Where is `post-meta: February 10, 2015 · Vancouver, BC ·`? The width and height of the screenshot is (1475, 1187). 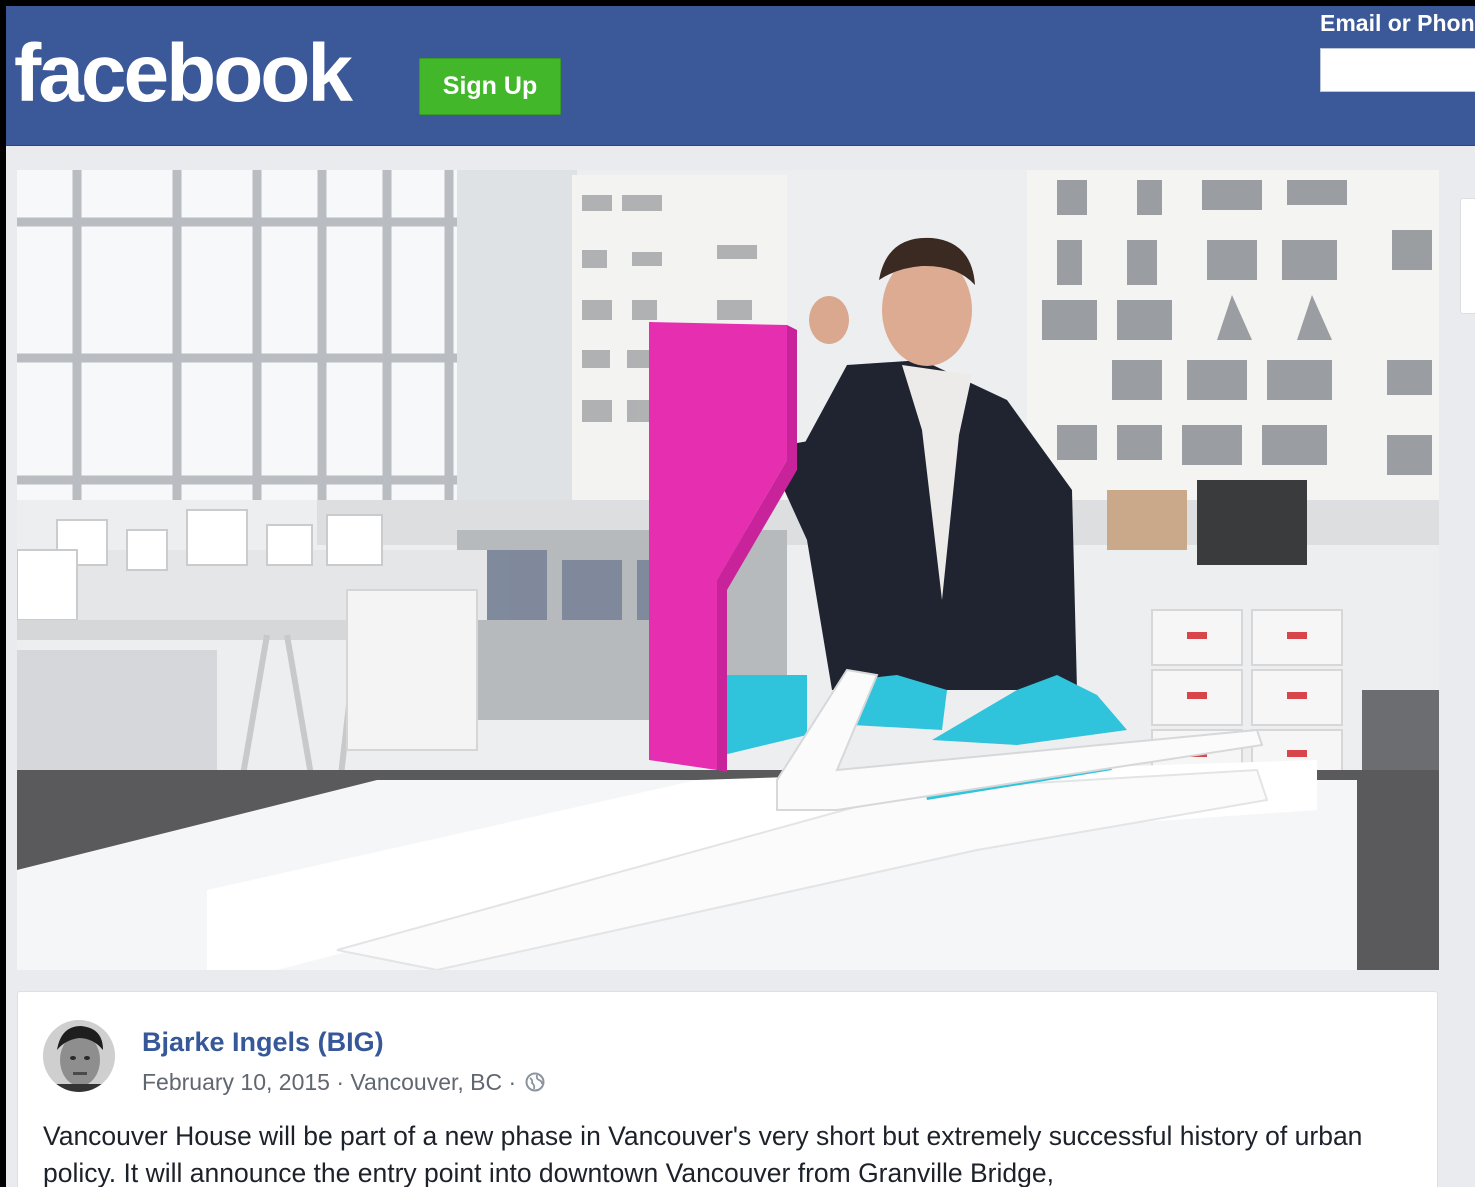 post-meta: February 10, 2015 · Vancouver, BC · is located at coordinates (343, 1081).